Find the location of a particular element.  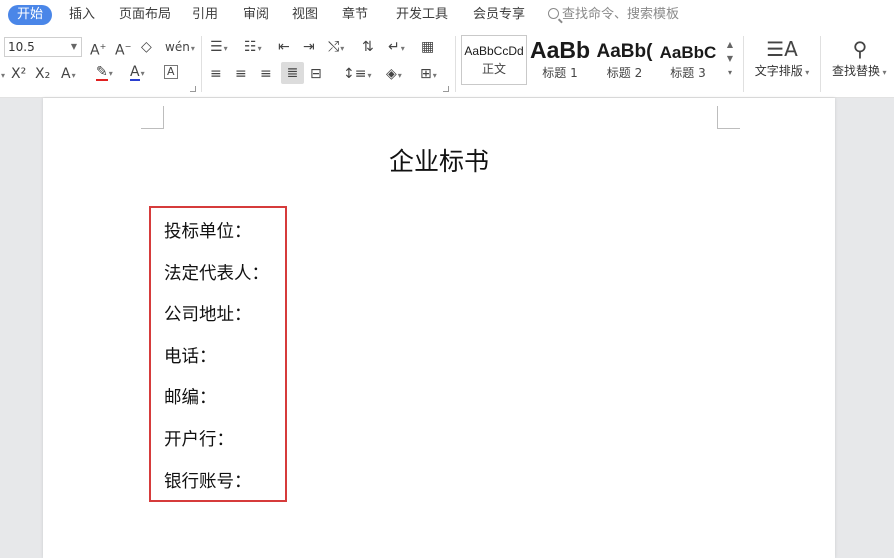

tab-references: 引用 is located at coordinates (205, 15).